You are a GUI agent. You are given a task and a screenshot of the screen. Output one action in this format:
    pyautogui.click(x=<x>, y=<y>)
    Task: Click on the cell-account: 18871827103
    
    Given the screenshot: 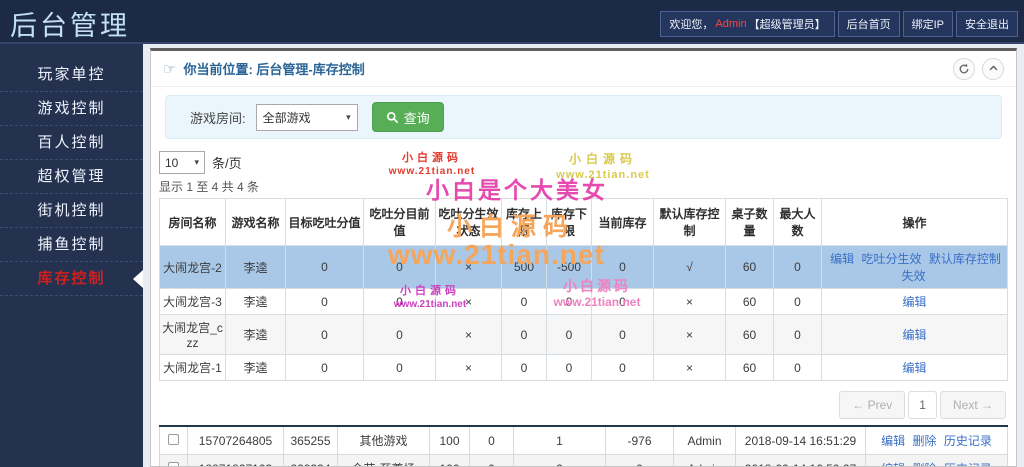 What is the action you would take?
    pyautogui.click(x=235, y=460)
    